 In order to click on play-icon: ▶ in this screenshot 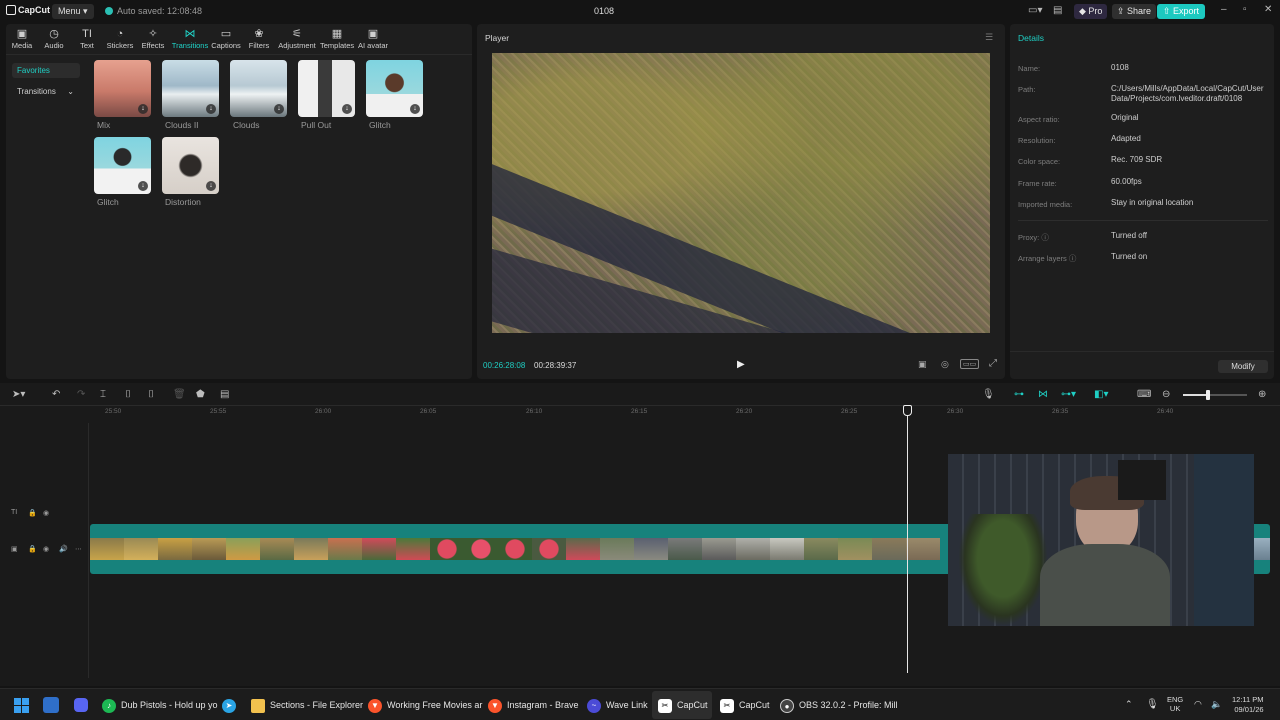, I will do `click(741, 364)`.